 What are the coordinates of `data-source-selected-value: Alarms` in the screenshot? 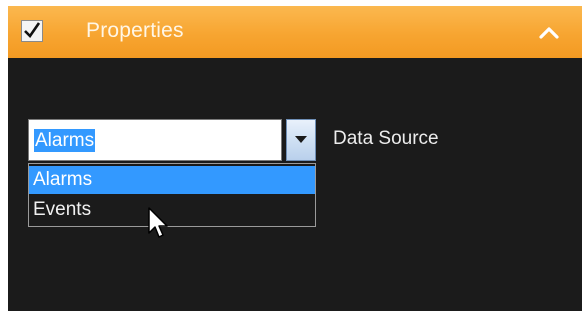 It's located at (65, 140).